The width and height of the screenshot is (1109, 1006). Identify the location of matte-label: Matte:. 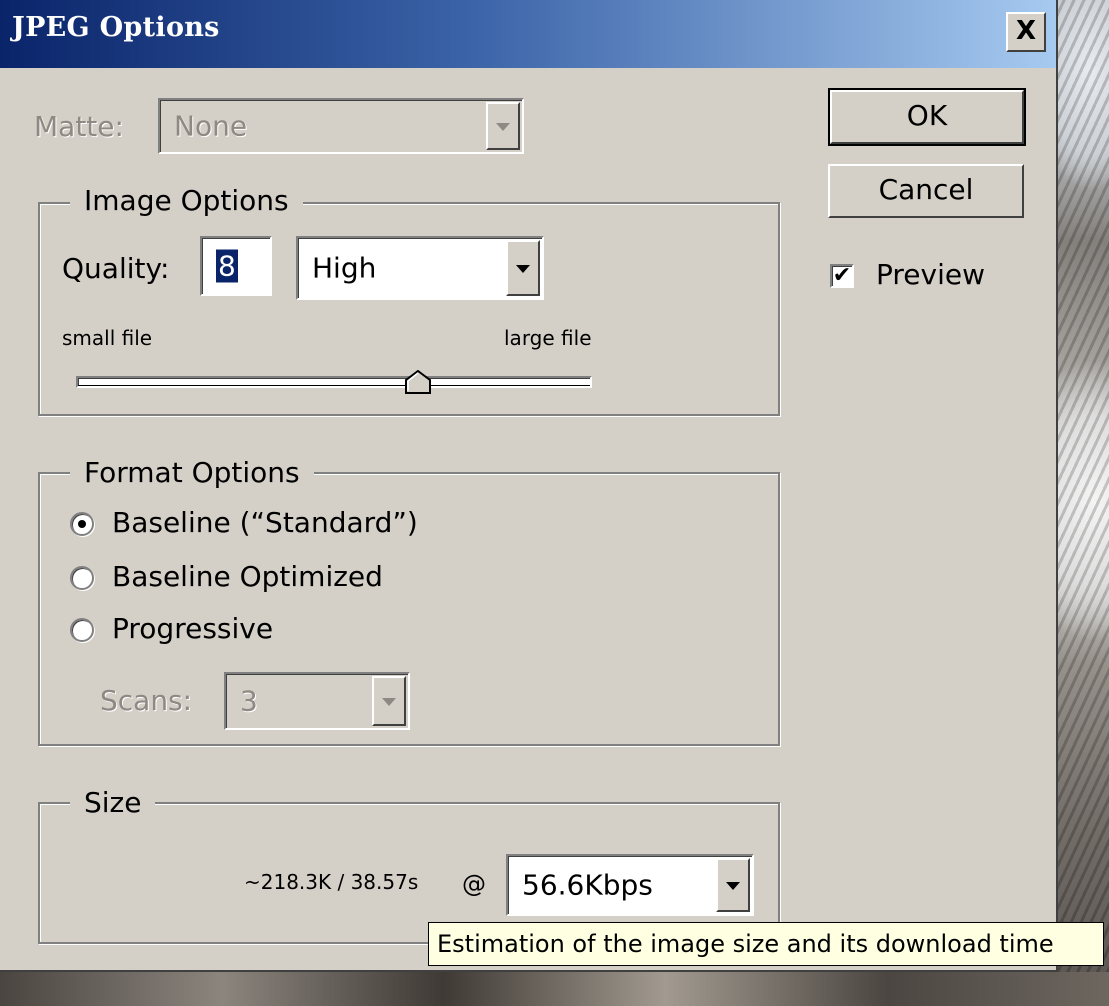
(79, 126).